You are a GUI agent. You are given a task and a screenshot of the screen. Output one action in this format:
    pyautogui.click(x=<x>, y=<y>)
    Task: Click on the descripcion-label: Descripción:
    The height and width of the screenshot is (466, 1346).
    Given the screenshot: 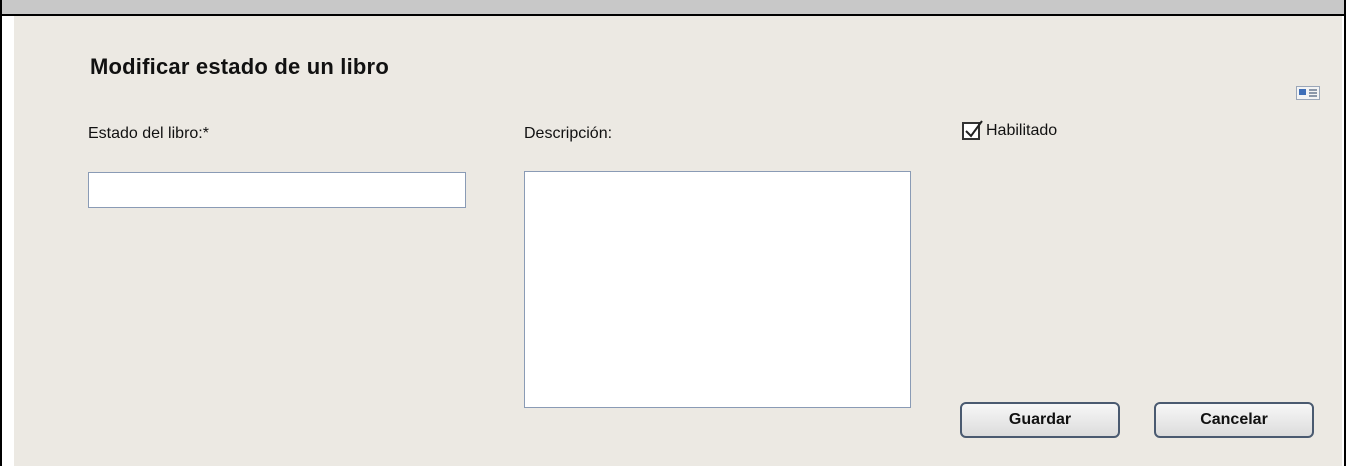 What is the action you would take?
    pyautogui.click(x=568, y=133)
    